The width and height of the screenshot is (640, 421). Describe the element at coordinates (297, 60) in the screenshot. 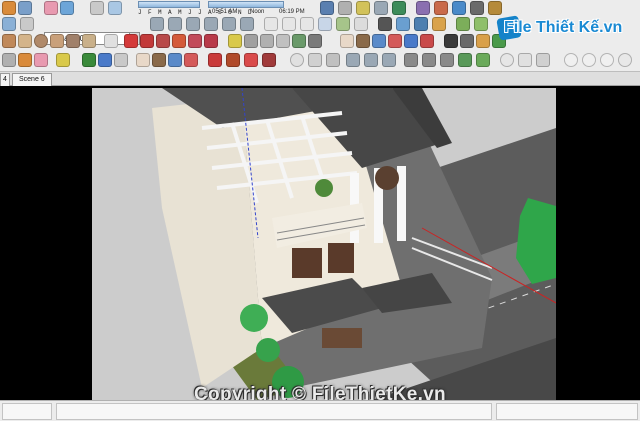

I see `unfold-icon` at that location.